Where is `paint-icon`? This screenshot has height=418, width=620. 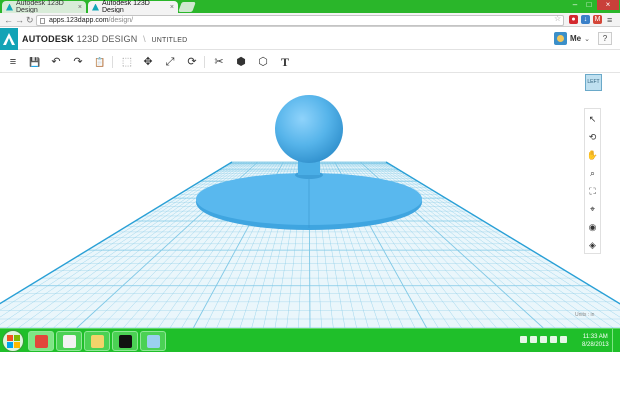 paint-icon is located at coordinates (153, 341).